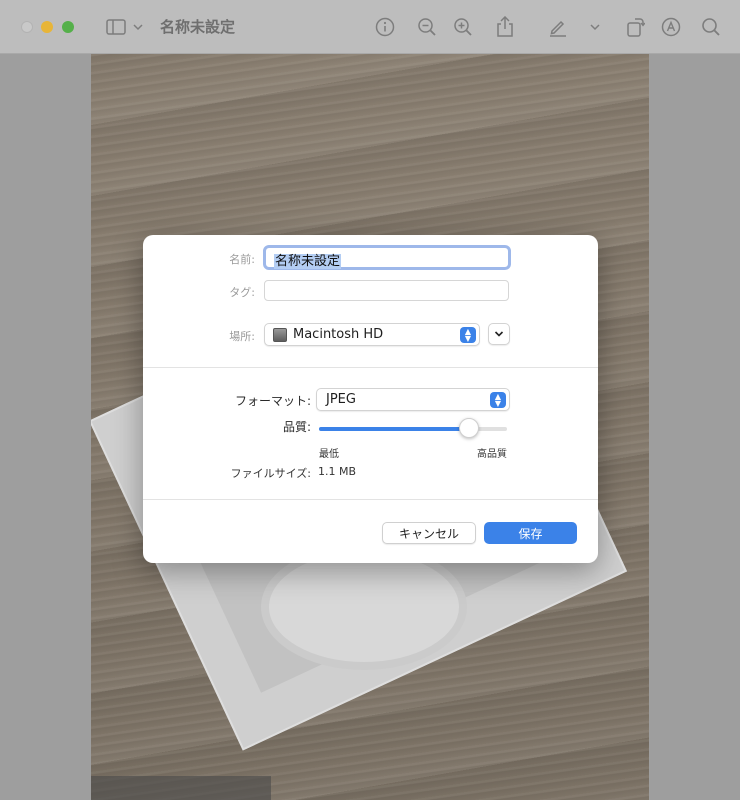  What do you see at coordinates (387, 257) in the screenshot?
I see `name-field: 名称未設定` at bounding box center [387, 257].